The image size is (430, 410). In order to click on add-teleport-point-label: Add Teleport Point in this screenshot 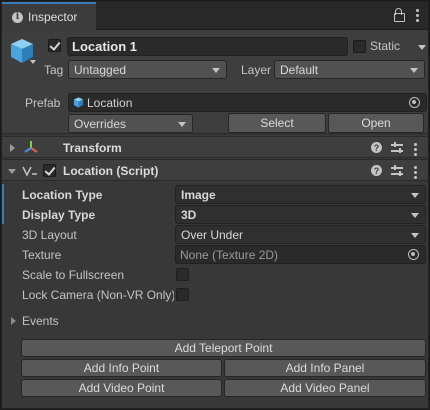, I will do `click(223, 348)`.